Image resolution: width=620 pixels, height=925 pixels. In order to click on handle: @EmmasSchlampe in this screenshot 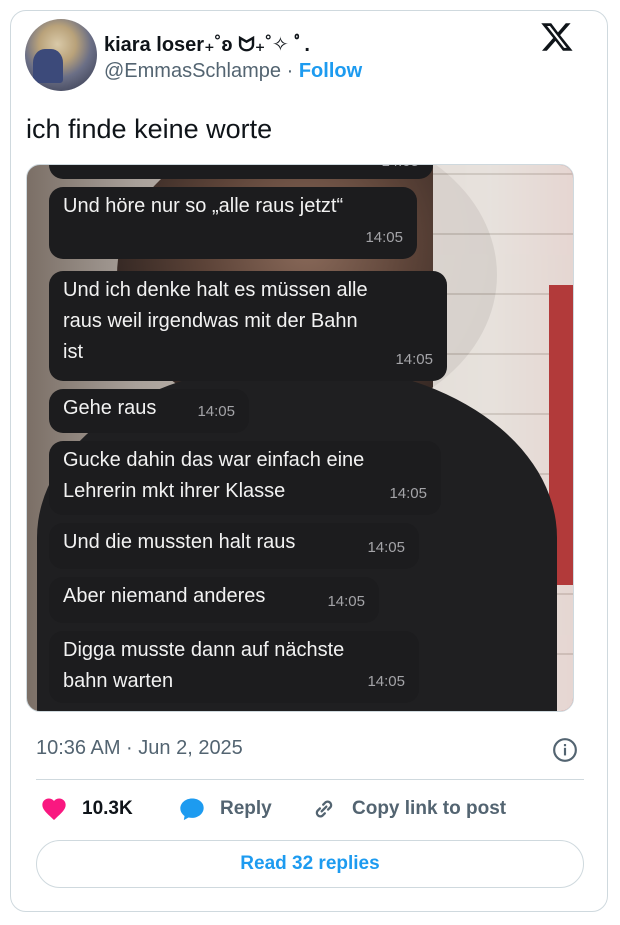, I will do `click(192, 71)`.